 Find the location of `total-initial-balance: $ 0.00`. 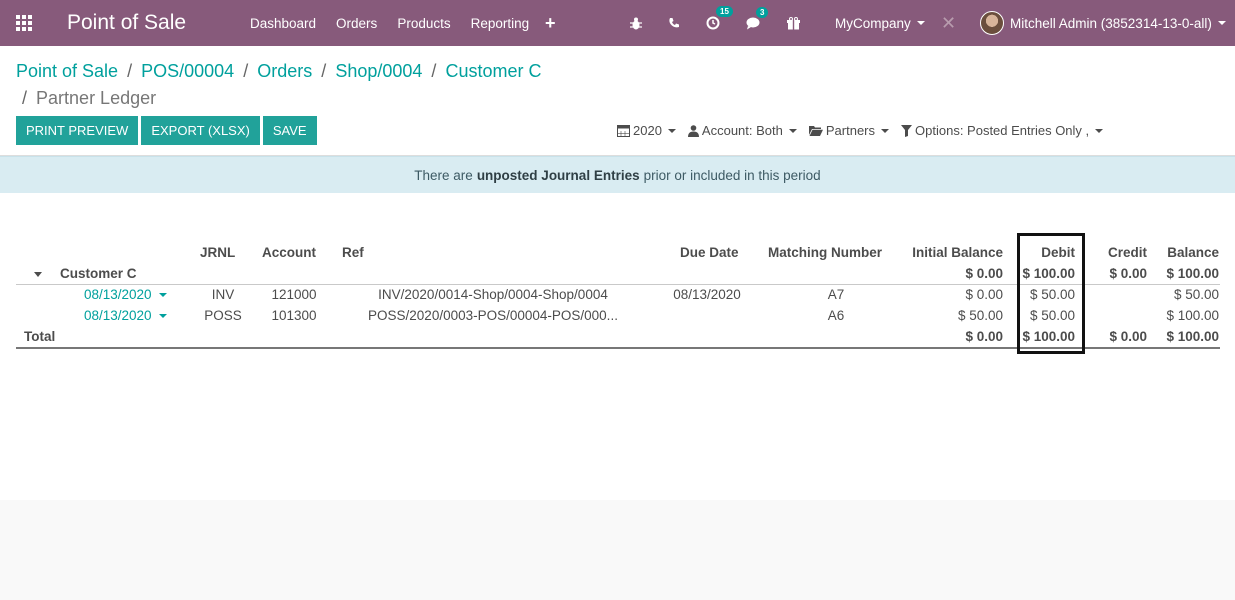

total-initial-balance: $ 0.00 is located at coordinates (984, 336).